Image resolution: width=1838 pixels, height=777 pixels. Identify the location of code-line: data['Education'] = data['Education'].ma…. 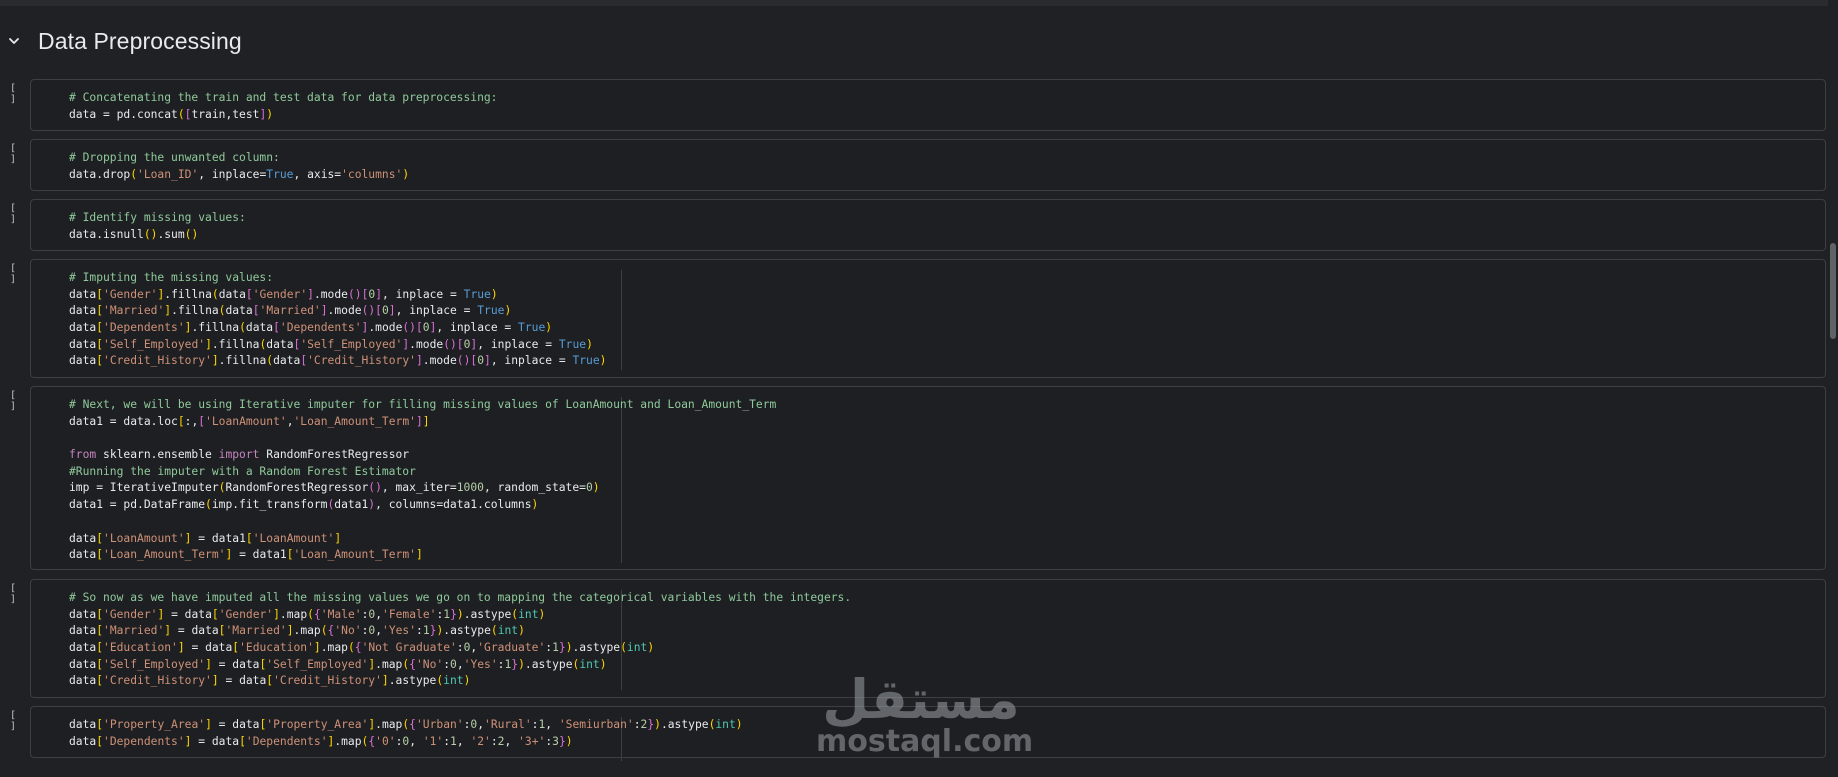
(460, 648).